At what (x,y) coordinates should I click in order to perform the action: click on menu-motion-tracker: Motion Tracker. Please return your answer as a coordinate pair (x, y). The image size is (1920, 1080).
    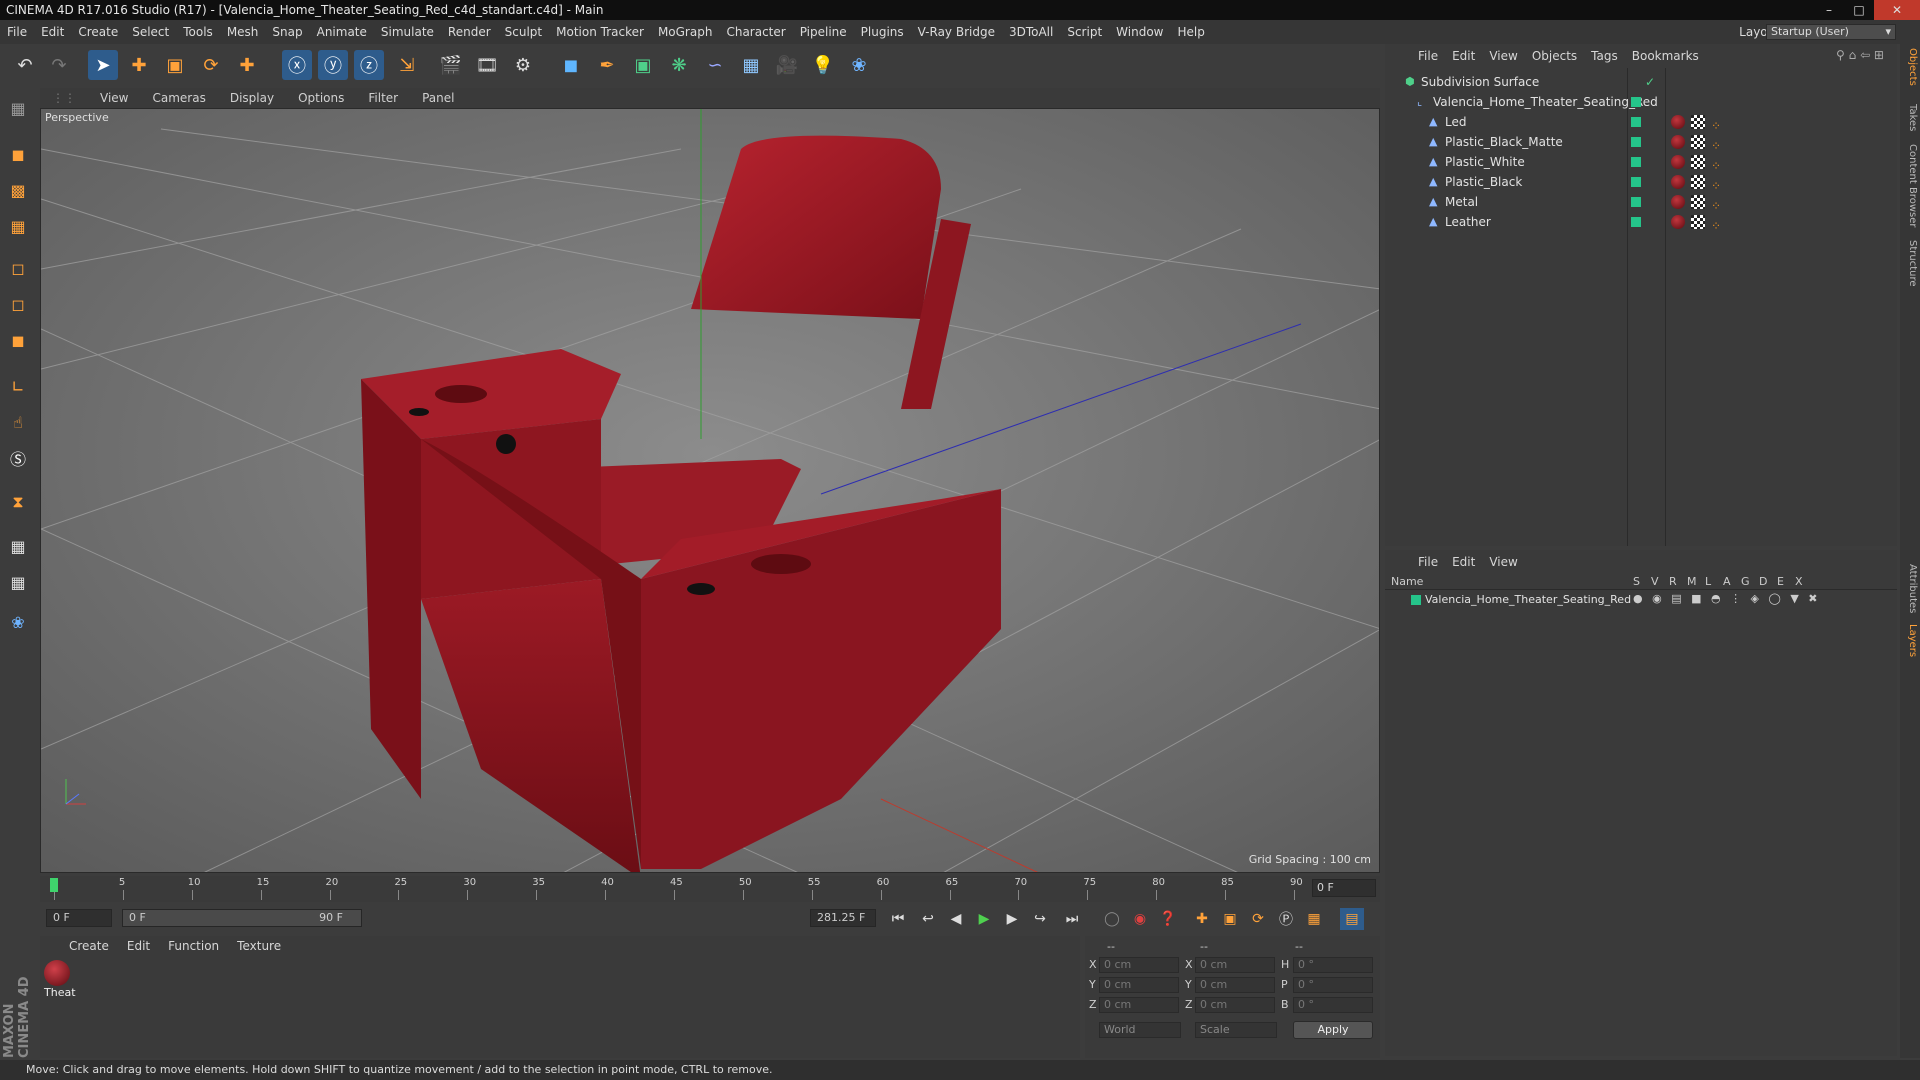
    Looking at the image, I should click on (600, 32).